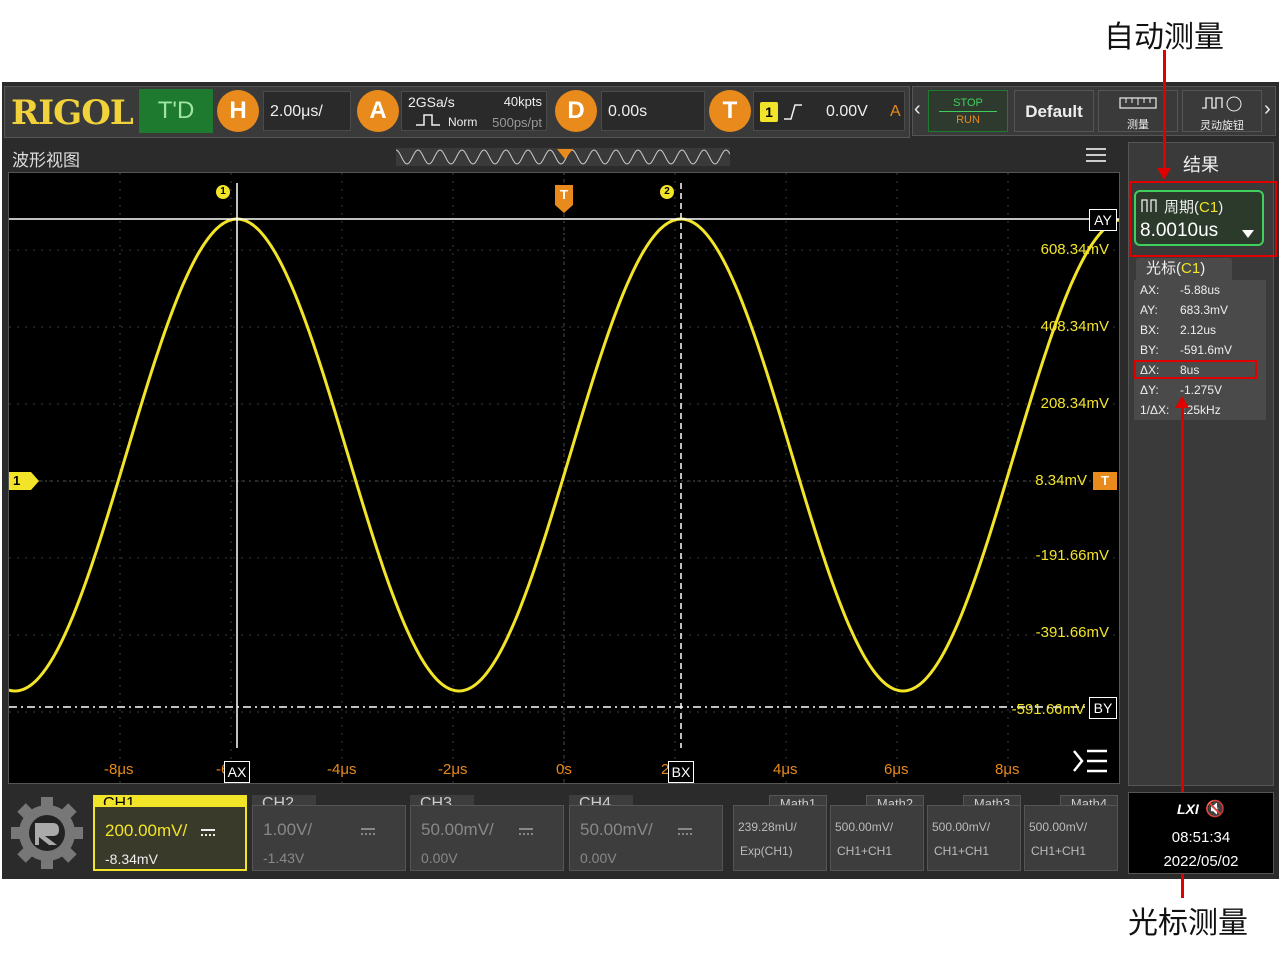  Describe the element at coordinates (564, 769) in the screenshot. I see `x-tick-label: 0s` at that location.